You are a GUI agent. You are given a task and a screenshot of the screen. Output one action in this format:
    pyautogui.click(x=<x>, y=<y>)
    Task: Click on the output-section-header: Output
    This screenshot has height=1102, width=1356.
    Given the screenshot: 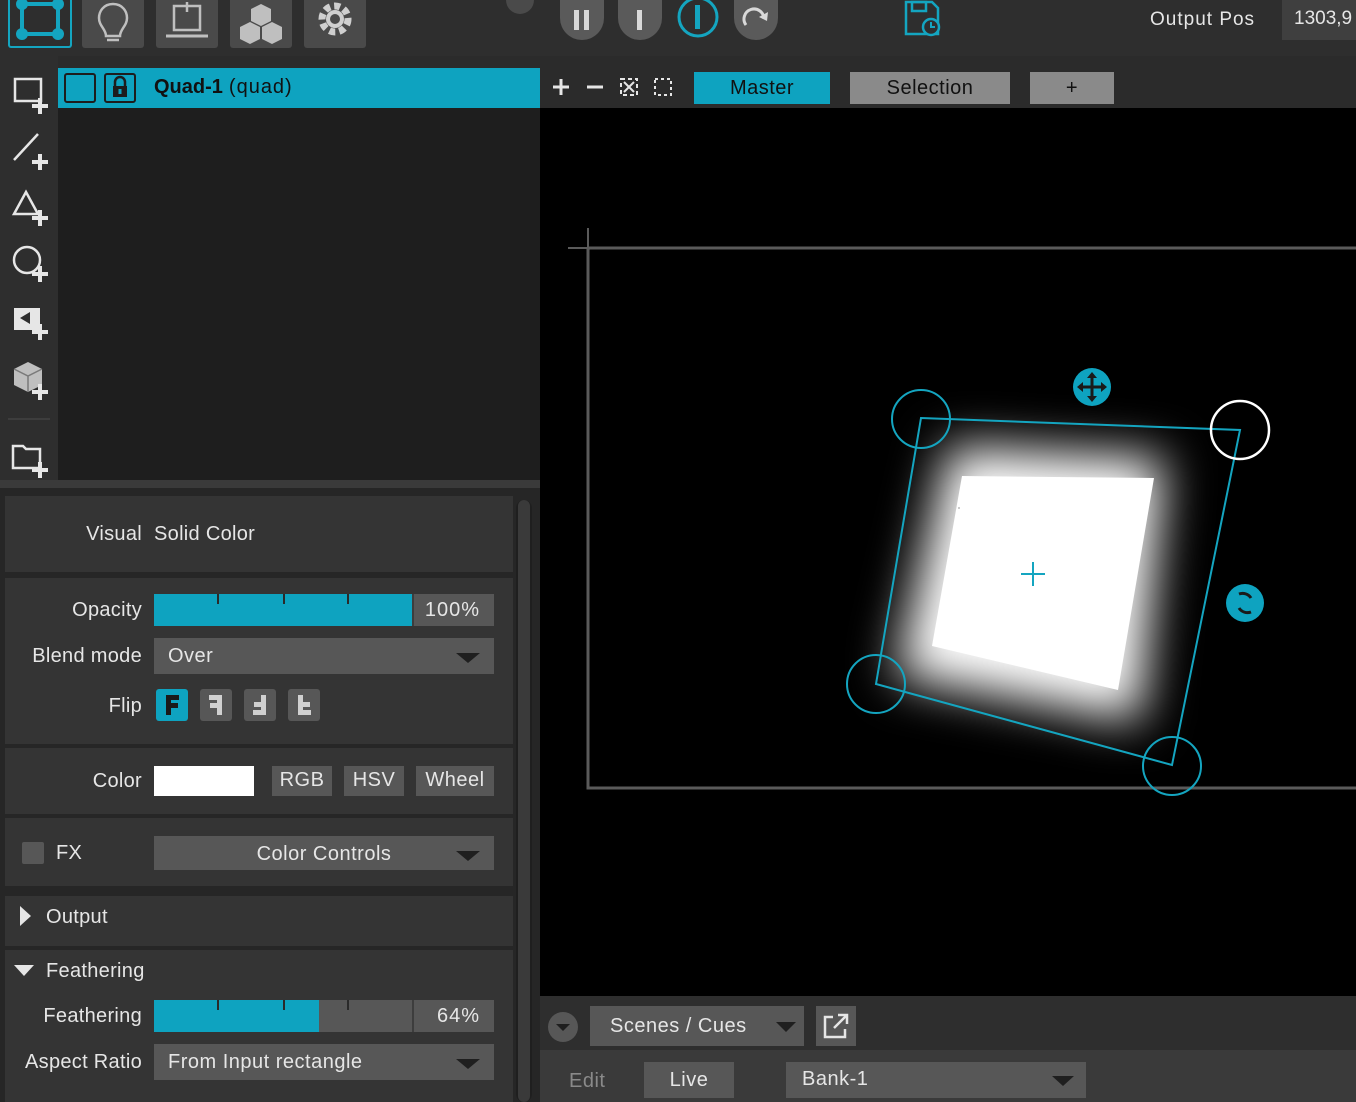 What is the action you would take?
    pyautogui.click(x=77, y=917)
    